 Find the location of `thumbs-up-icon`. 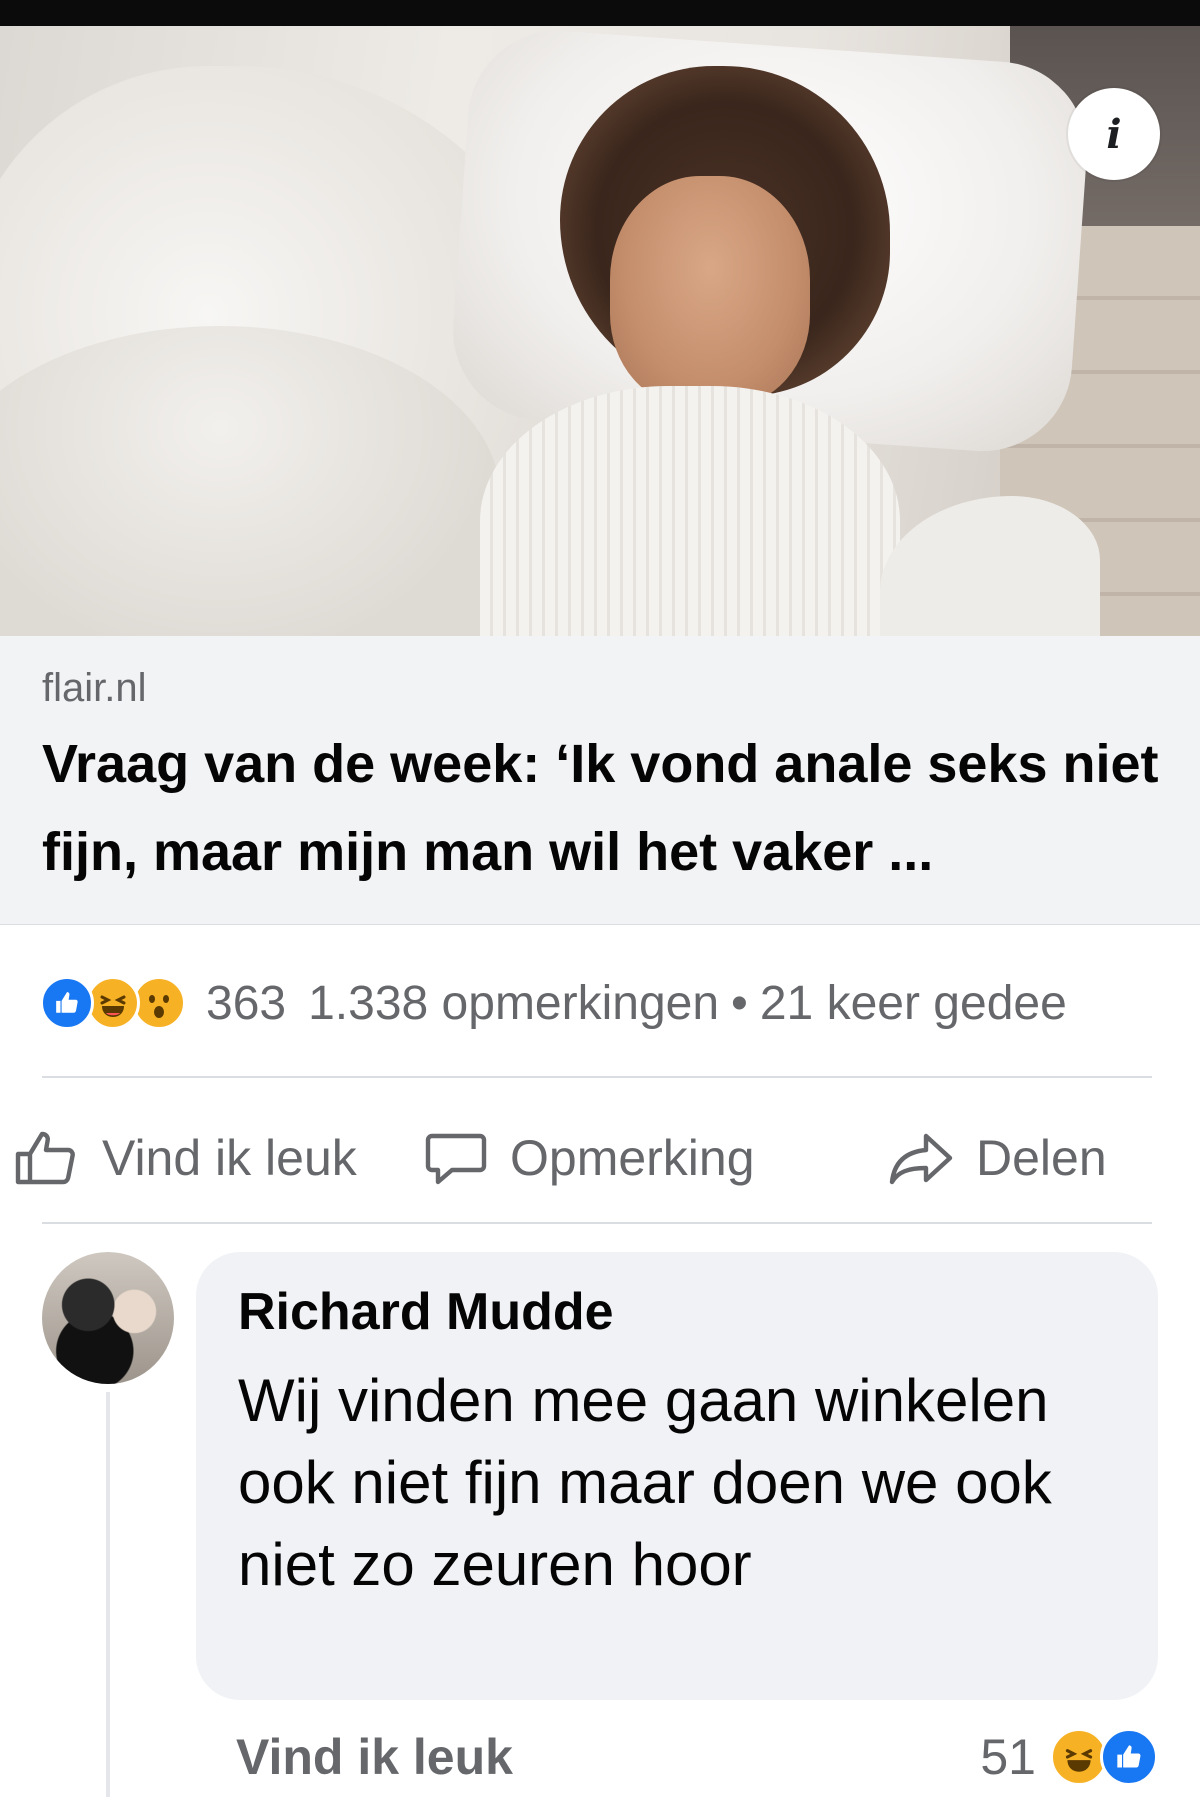

thumbs-up-icon is located at coordinates (45, 1158).